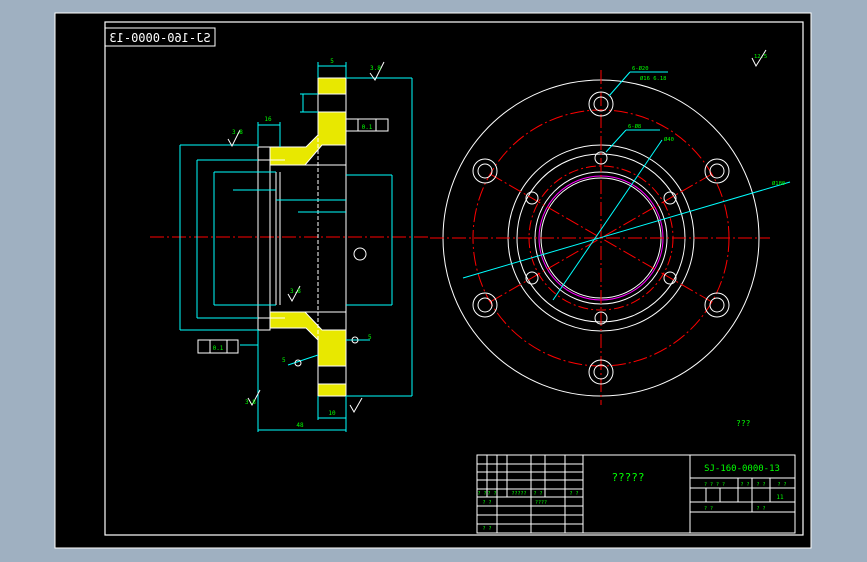  I want to click on dim-overall-length: 48, so click(300, 425).